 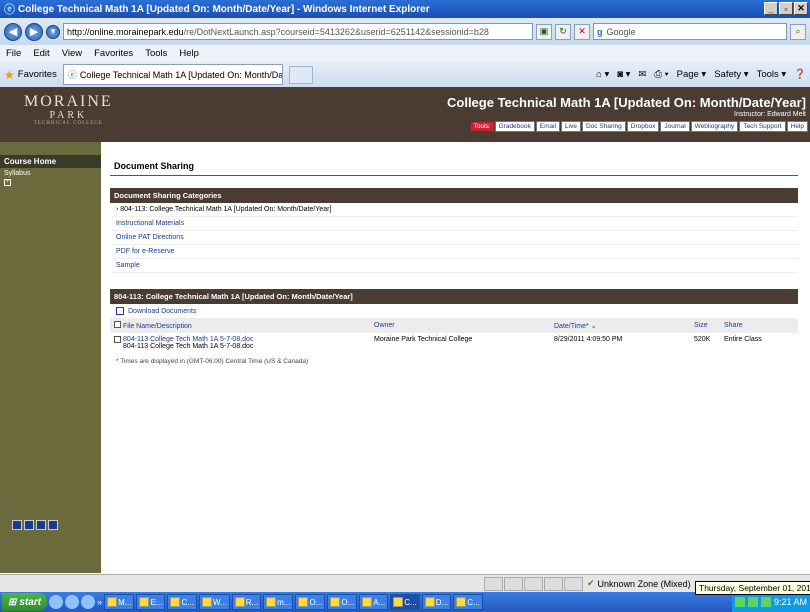 I want to click on col-owner: Owner, so click(x=460, y=325).